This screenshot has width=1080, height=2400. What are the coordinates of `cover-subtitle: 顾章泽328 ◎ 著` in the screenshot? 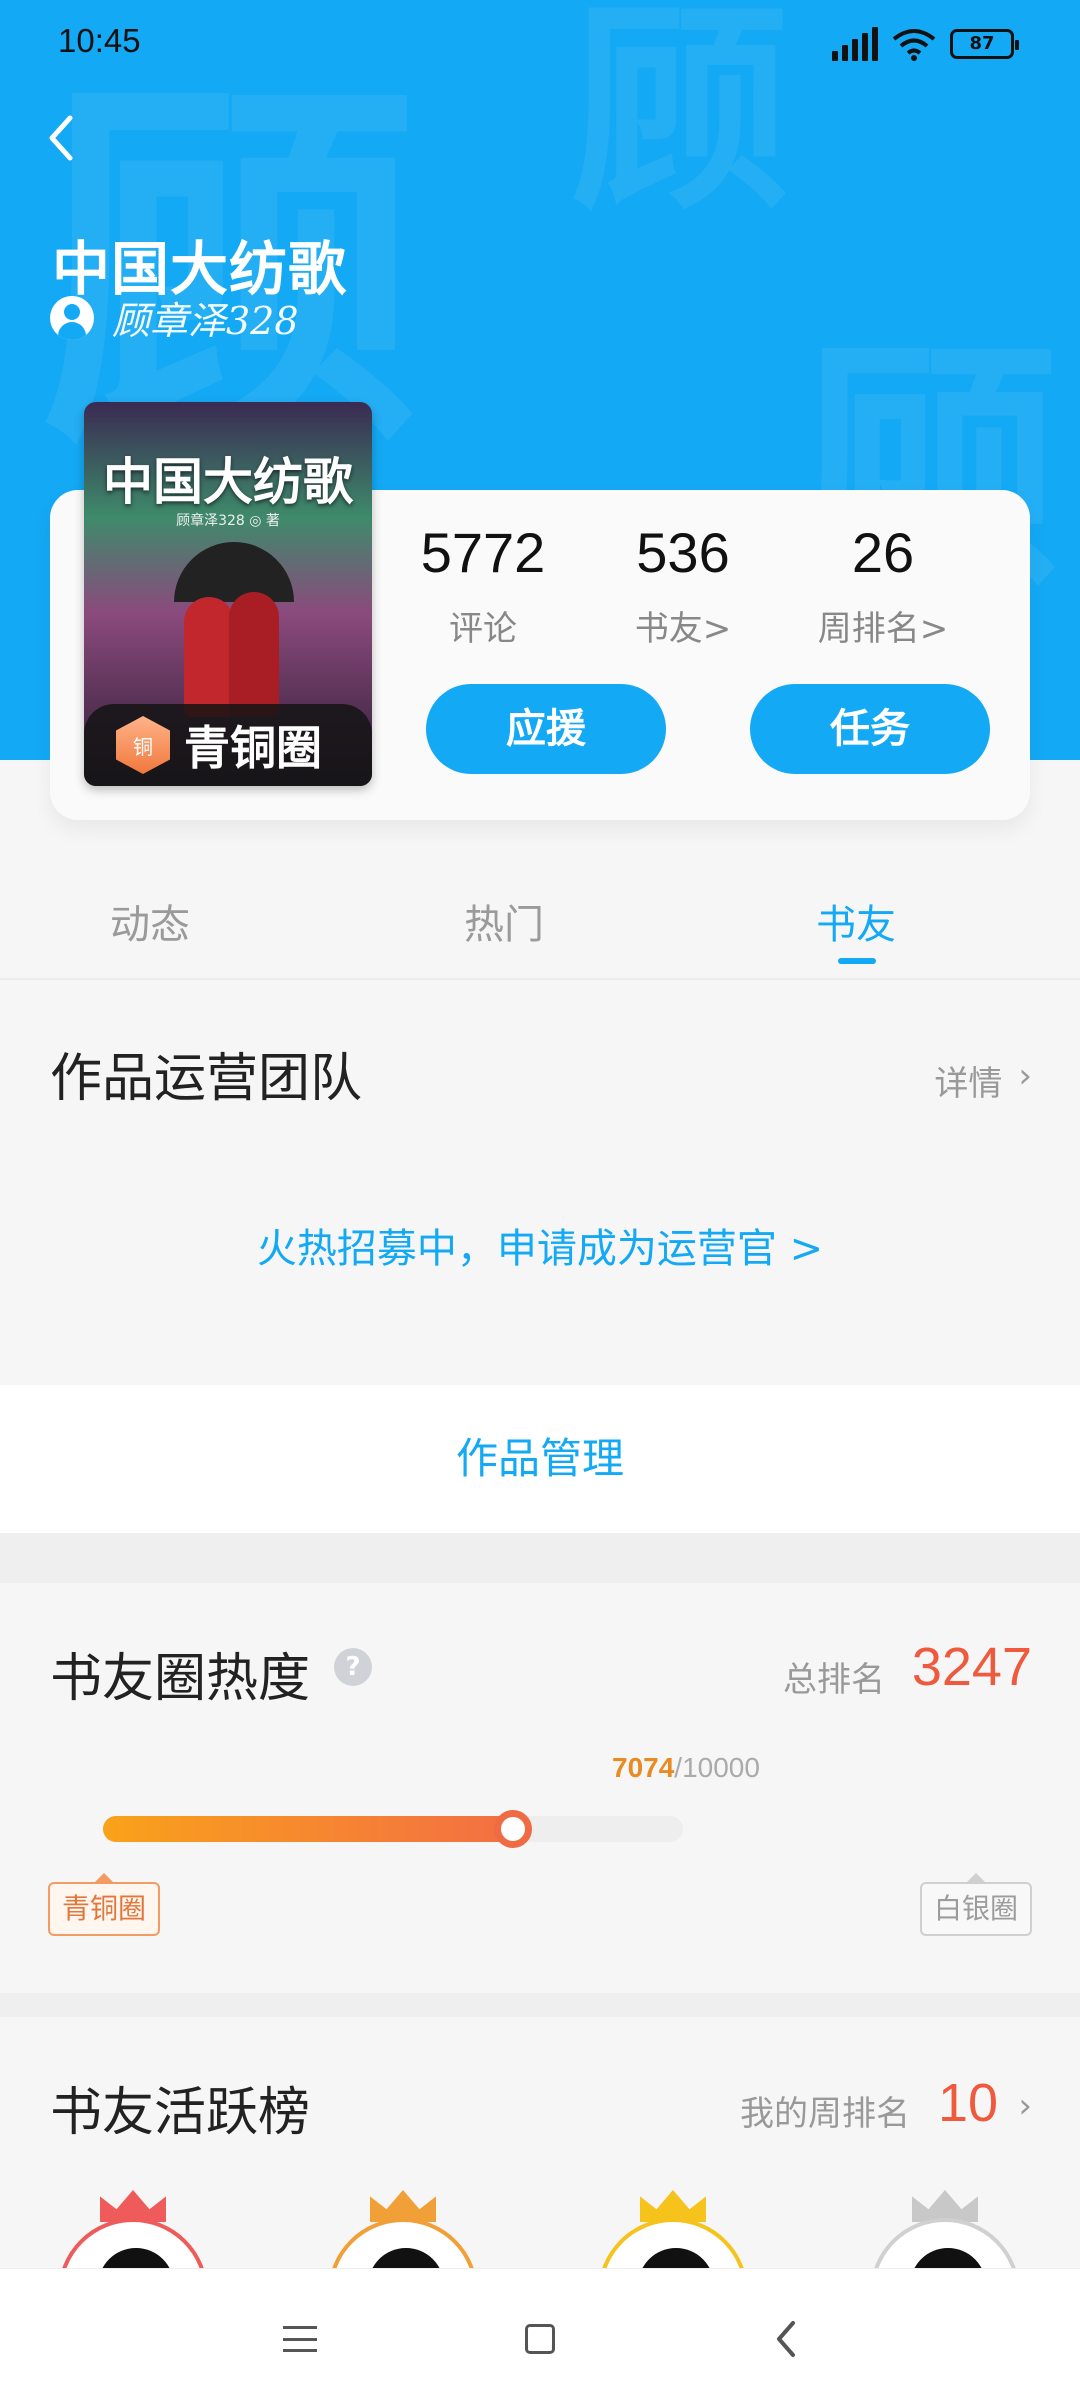 It's located at (228, 521).